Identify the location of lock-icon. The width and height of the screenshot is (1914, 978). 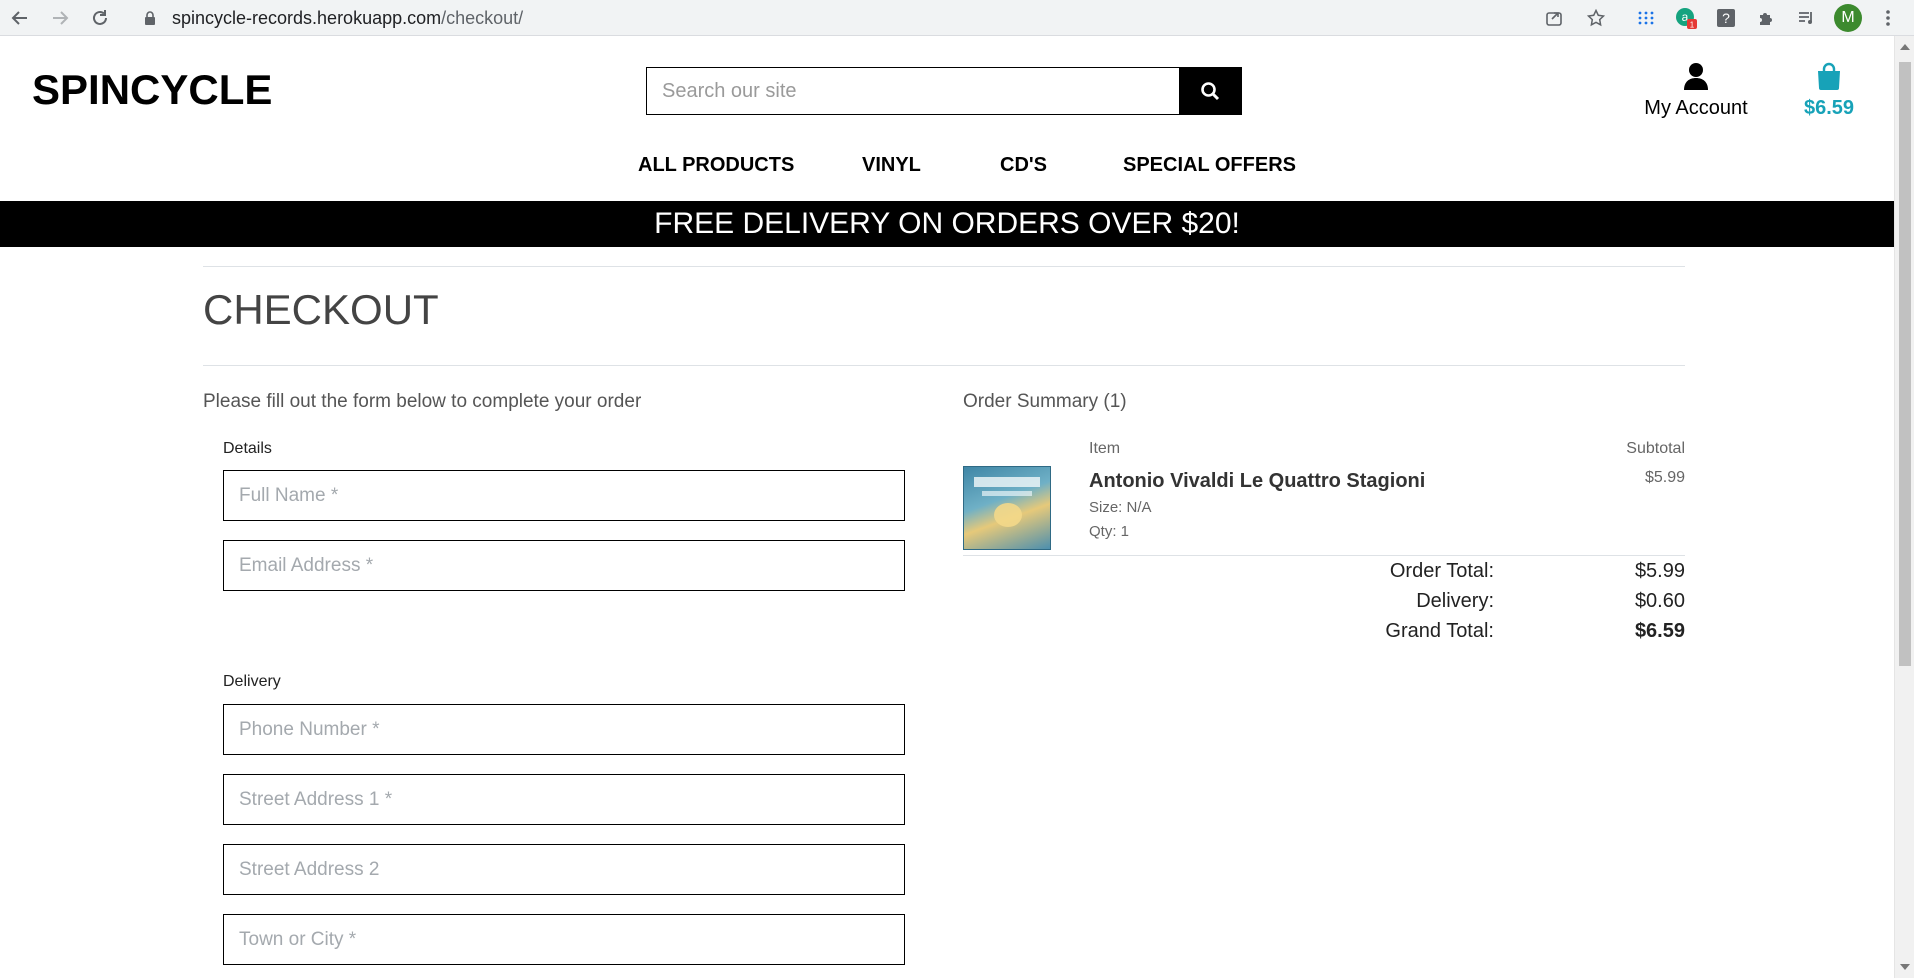
(150, 20).